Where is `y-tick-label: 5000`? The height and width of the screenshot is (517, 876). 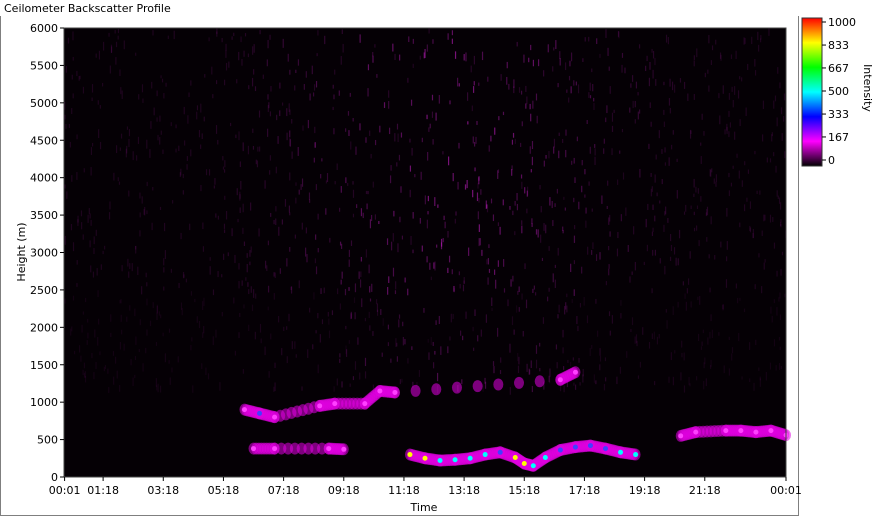 y-tick-label: 5000 is located at coordinates (44, 103).